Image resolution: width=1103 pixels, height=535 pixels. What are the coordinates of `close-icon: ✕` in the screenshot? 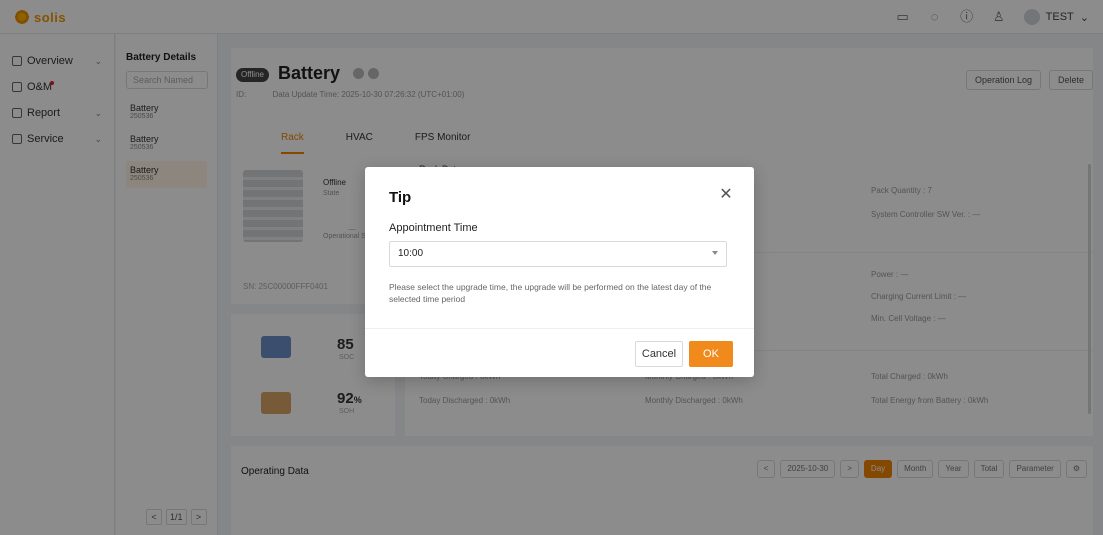 It's located at (726, 195).